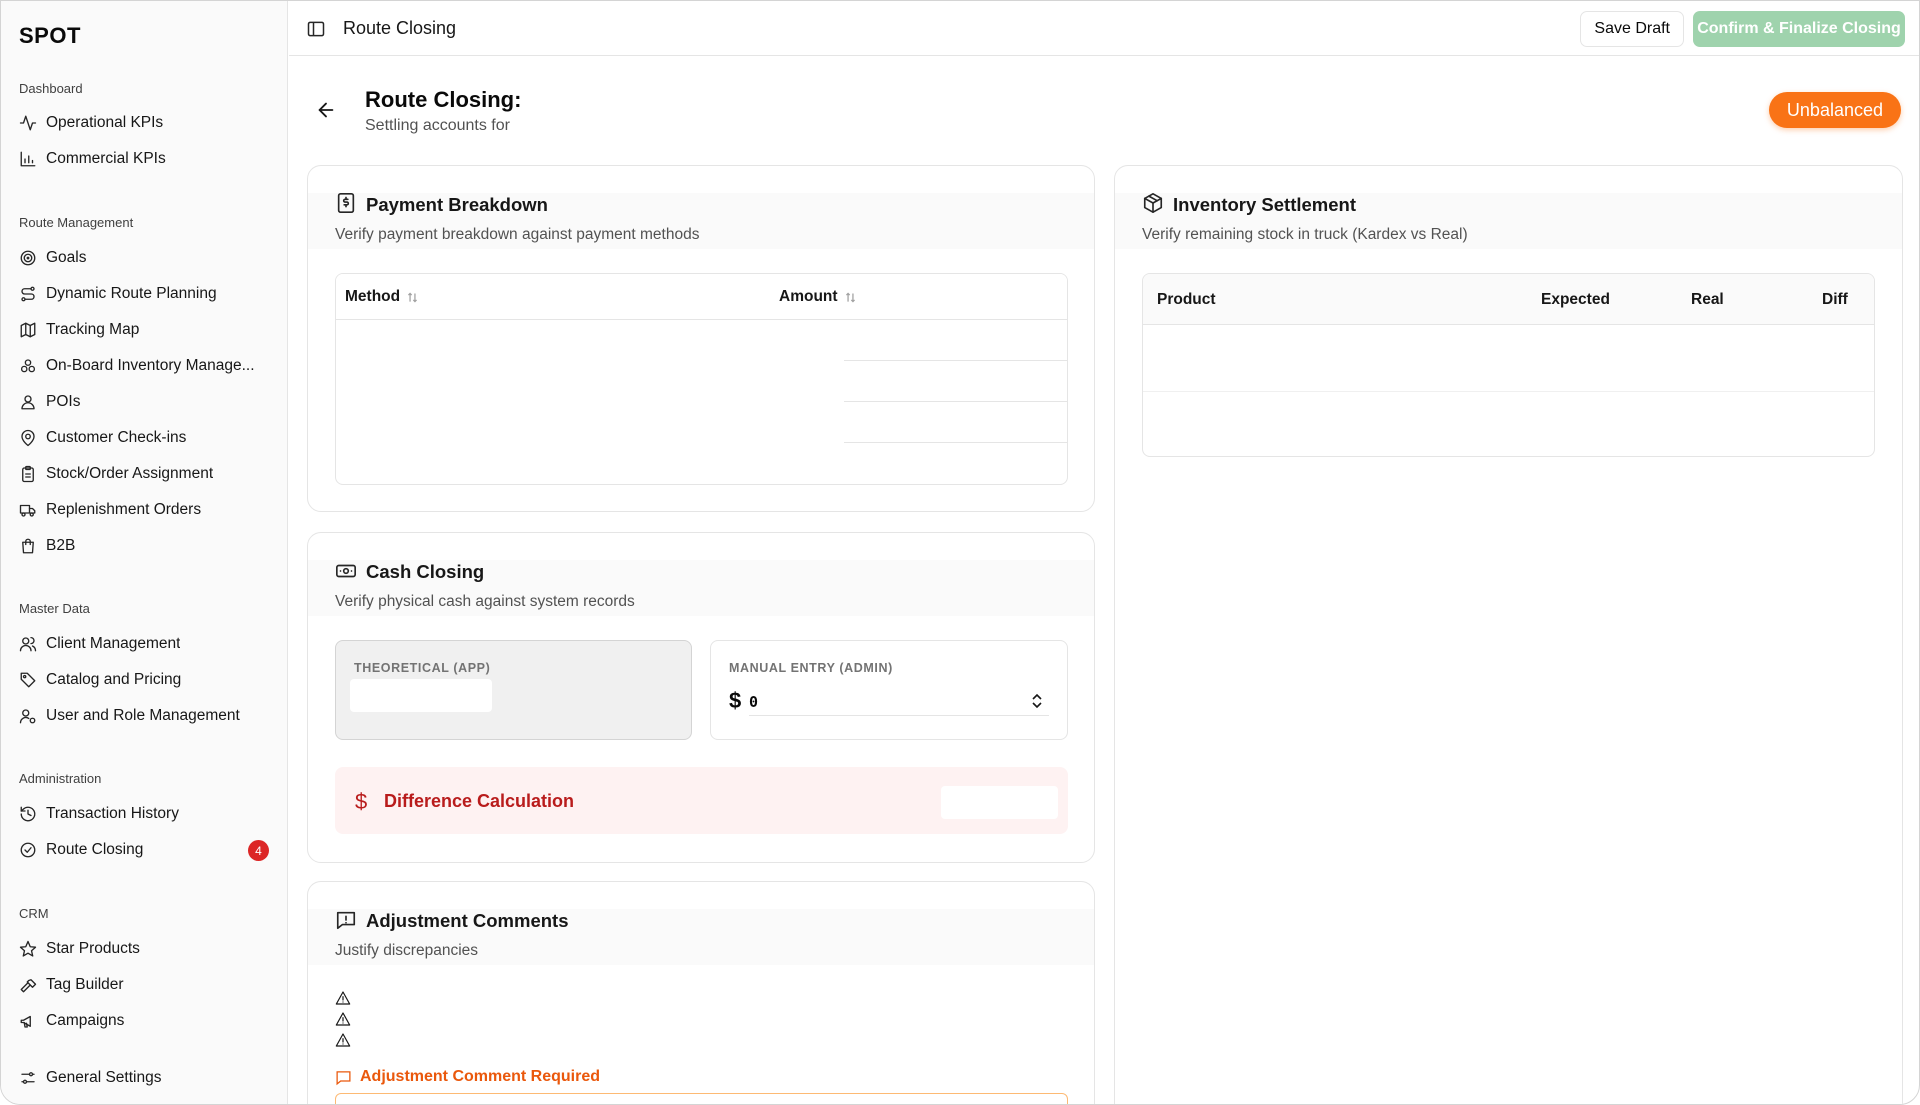 Image resolution: width=1920 pixels, height=1105 pixels. Describe the element at coordinates (34, 913) in the screenshot. I see `nav-group-title-crm: CRM` at that location.